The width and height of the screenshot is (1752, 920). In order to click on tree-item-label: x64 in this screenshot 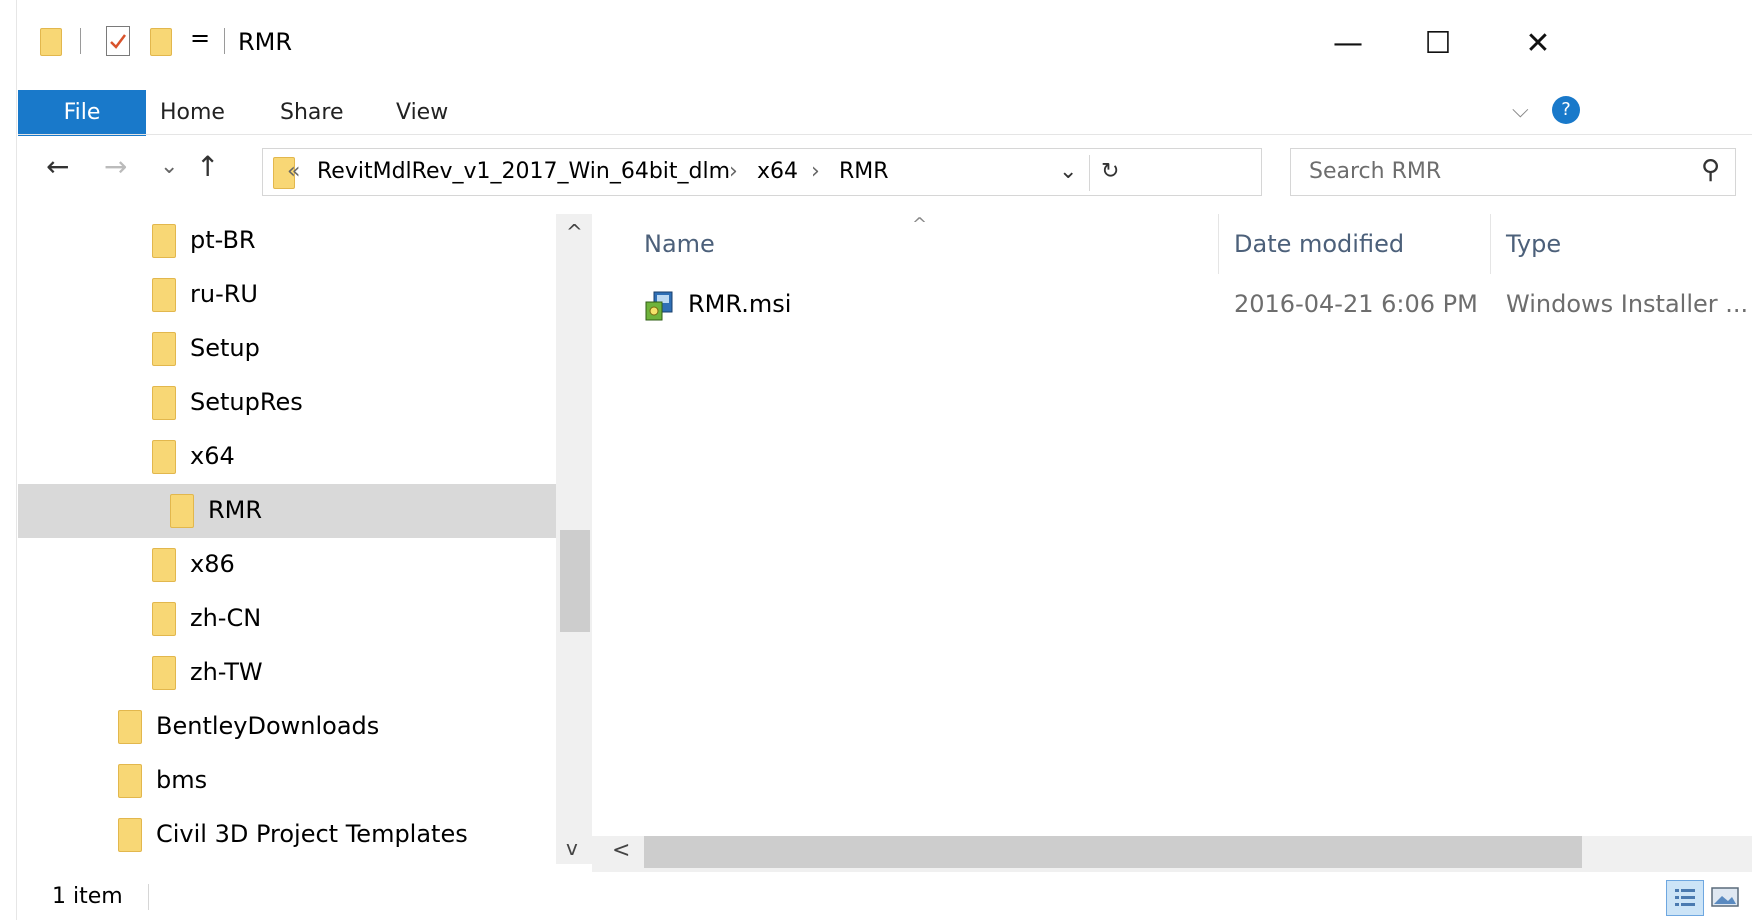, I will do `click(212, 456)`.